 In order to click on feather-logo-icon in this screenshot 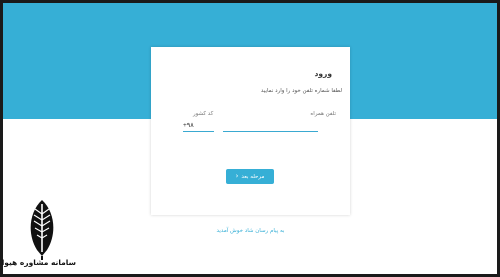, I will do `click(42, 230)`.